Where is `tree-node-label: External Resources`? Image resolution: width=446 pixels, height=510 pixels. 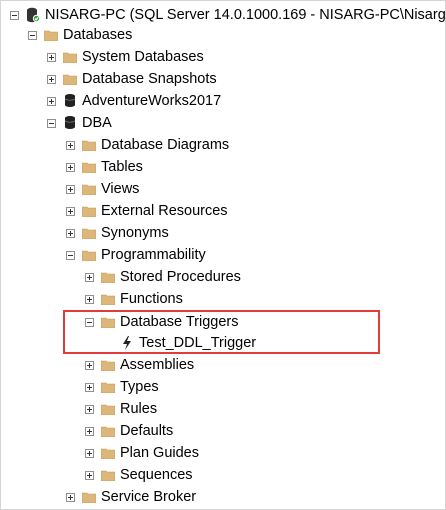
tree-node-label: External Resources is located at coordinates (164, 211).